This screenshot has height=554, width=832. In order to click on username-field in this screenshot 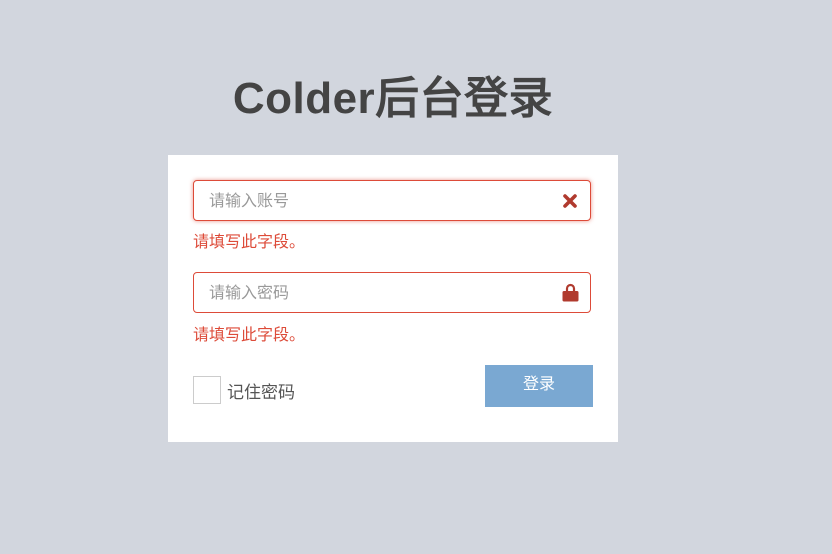, I will do `click(392, 200)`.